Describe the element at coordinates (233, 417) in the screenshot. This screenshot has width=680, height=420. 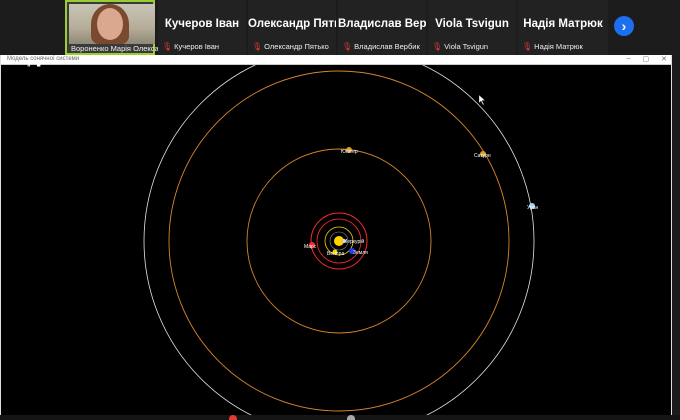
I see `toolbar-indicator-red` at that location.